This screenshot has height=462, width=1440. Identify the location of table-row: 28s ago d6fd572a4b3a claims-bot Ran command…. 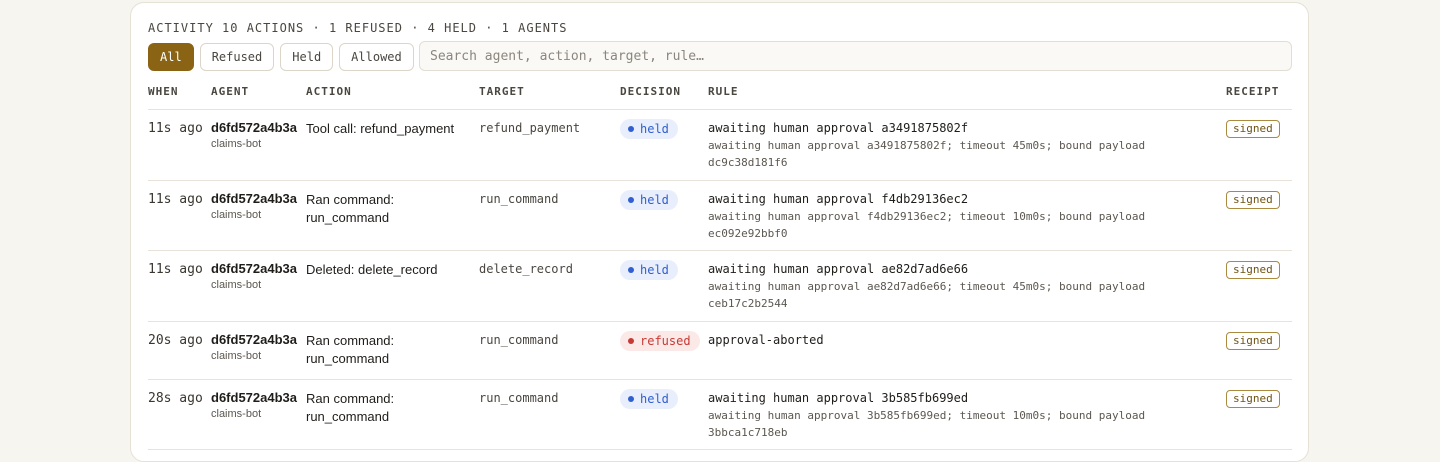
(720, 414).